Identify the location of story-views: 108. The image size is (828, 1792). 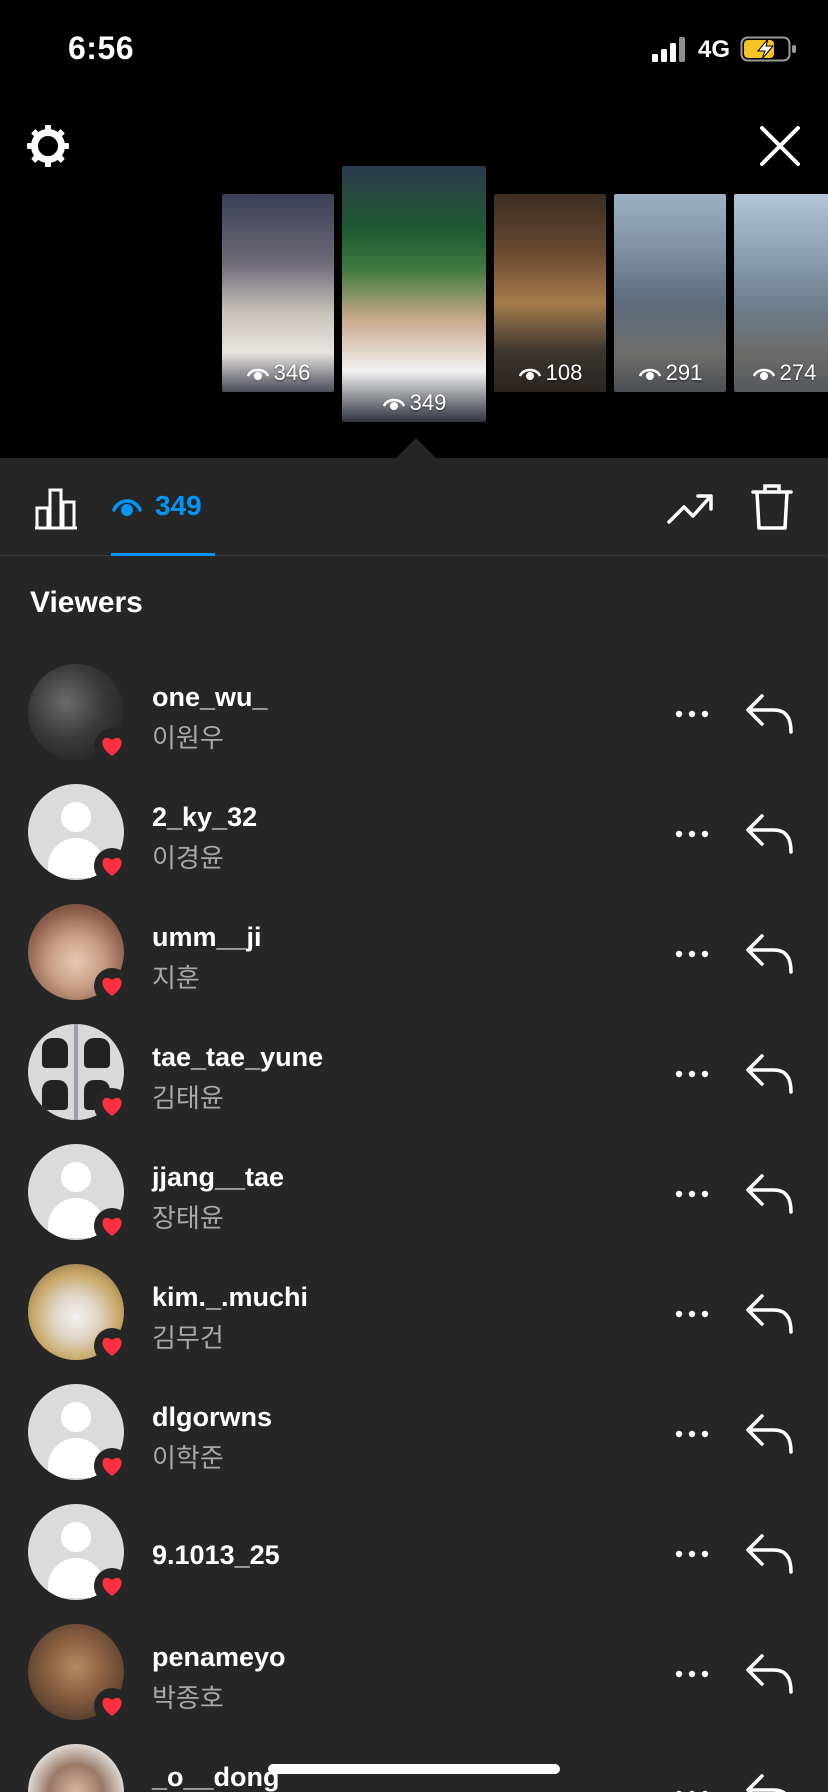
(550, 373).